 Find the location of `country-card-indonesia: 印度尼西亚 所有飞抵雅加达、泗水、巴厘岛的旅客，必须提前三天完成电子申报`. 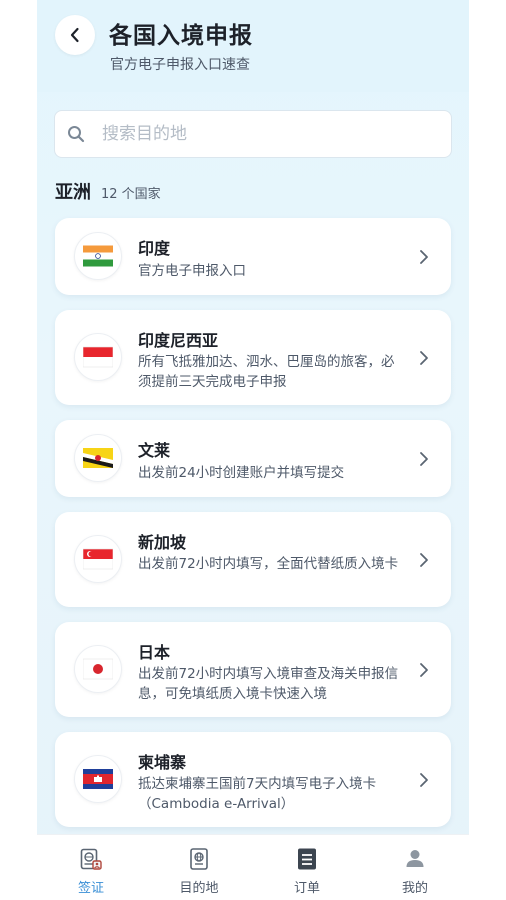

country-card-indonesia: 印度尼西亚 所有飞抵雅加达、泗水、巴厘岛的旅客，必须提前三天完成电子申报 is located at coordinates (253, 357).